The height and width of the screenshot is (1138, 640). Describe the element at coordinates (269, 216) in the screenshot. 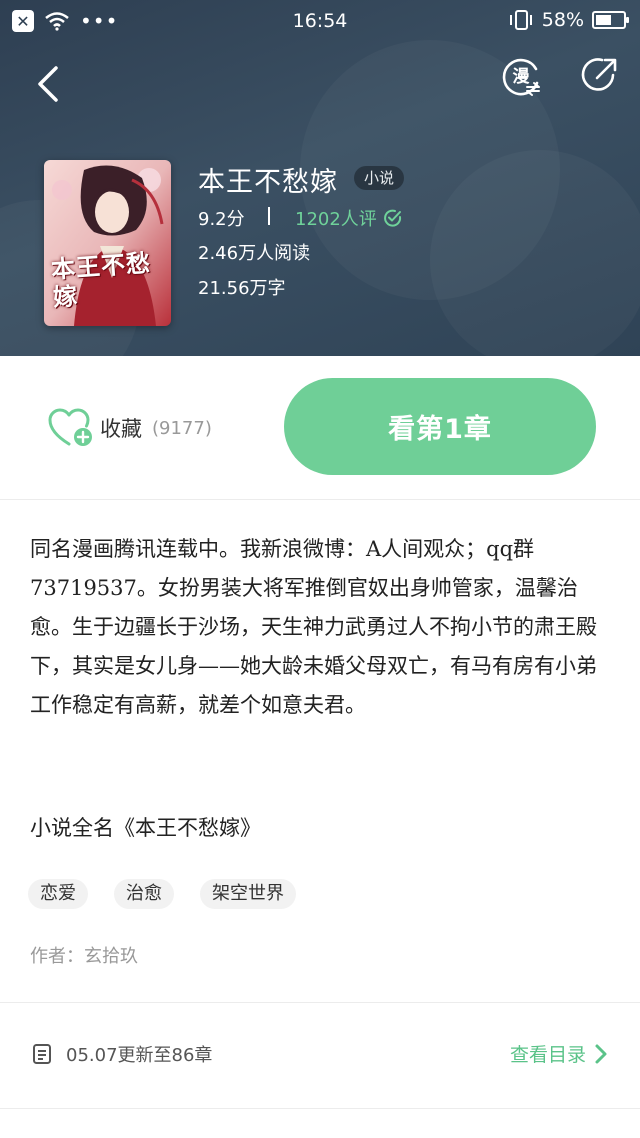

I see `score-divider` at that location.